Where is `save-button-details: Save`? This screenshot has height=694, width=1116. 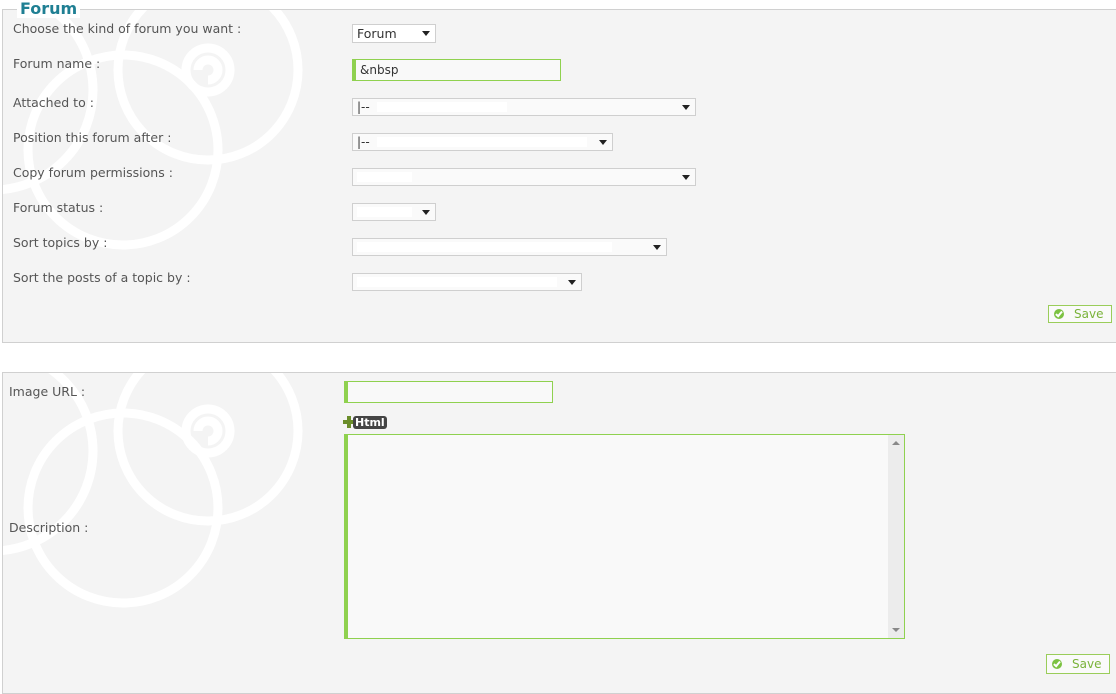 save-button-details: Save is located at coordinates (1078, 664).